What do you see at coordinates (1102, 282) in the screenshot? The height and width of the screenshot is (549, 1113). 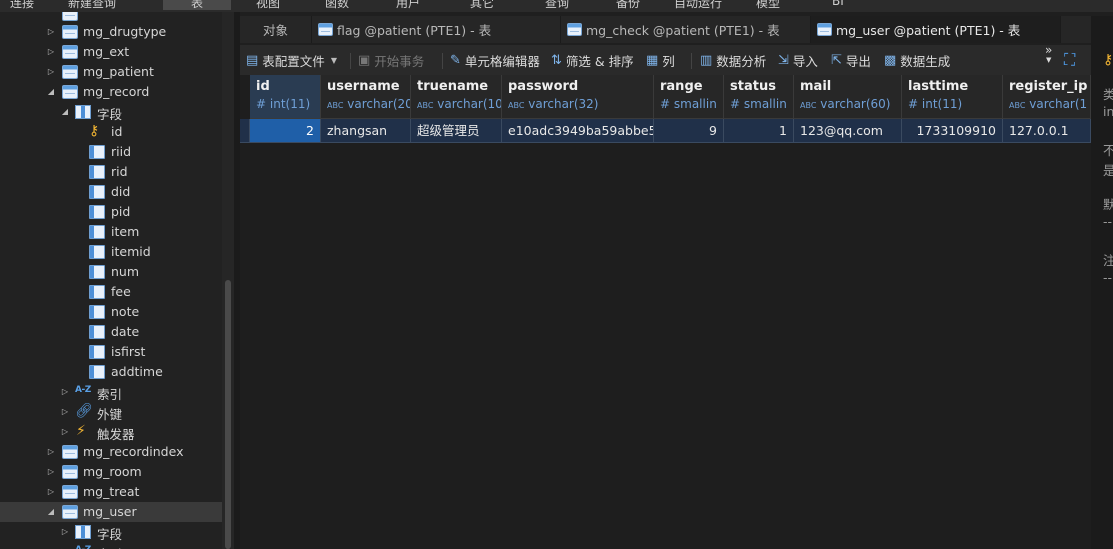 I see `properties-panel: ⚷ 类 in 不 是 默 -- 注 --` at bounding box center [1102, 282].